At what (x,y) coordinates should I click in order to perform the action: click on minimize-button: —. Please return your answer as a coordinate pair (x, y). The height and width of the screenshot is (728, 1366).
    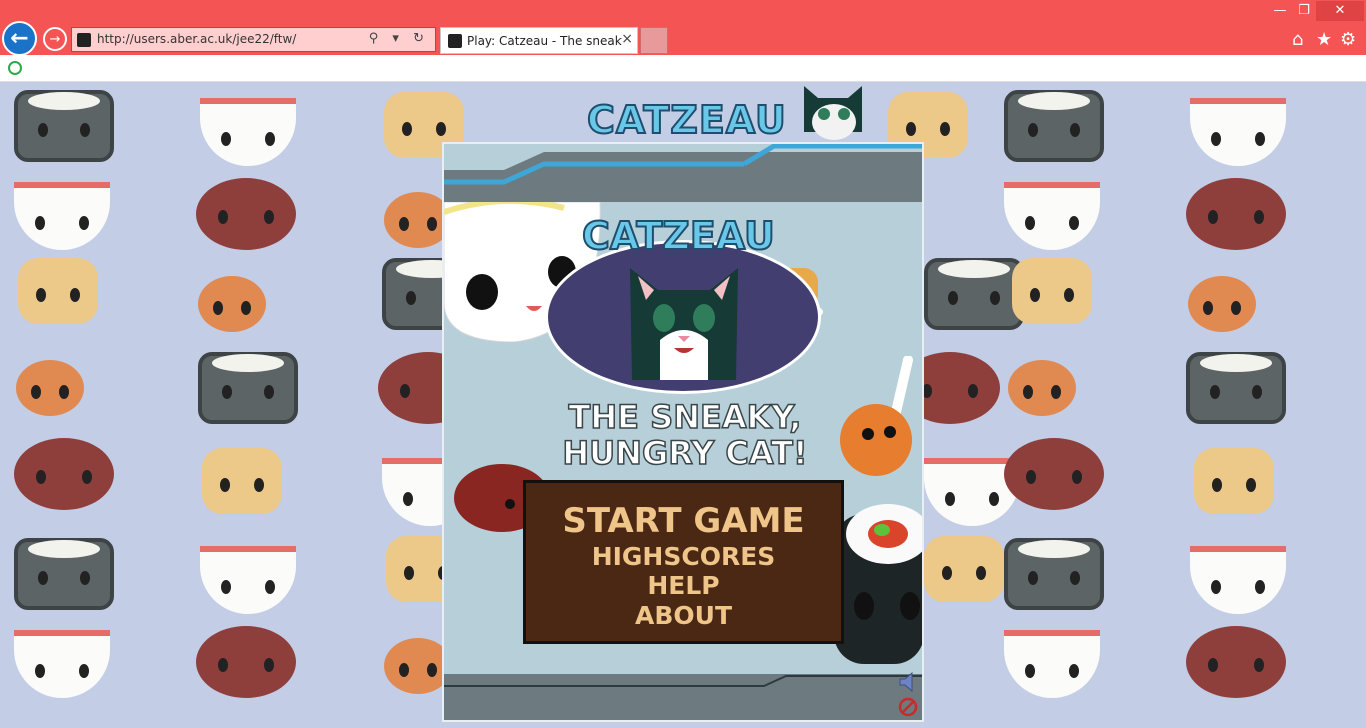
    Looking at the image, I should click on (1280, 11).